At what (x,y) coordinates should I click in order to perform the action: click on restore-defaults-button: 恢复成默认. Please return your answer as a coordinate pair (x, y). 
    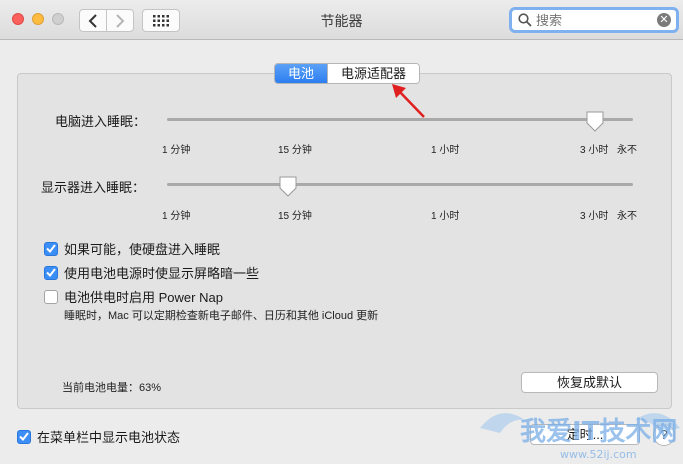
    Looking at the image, I should click on (589, 382).